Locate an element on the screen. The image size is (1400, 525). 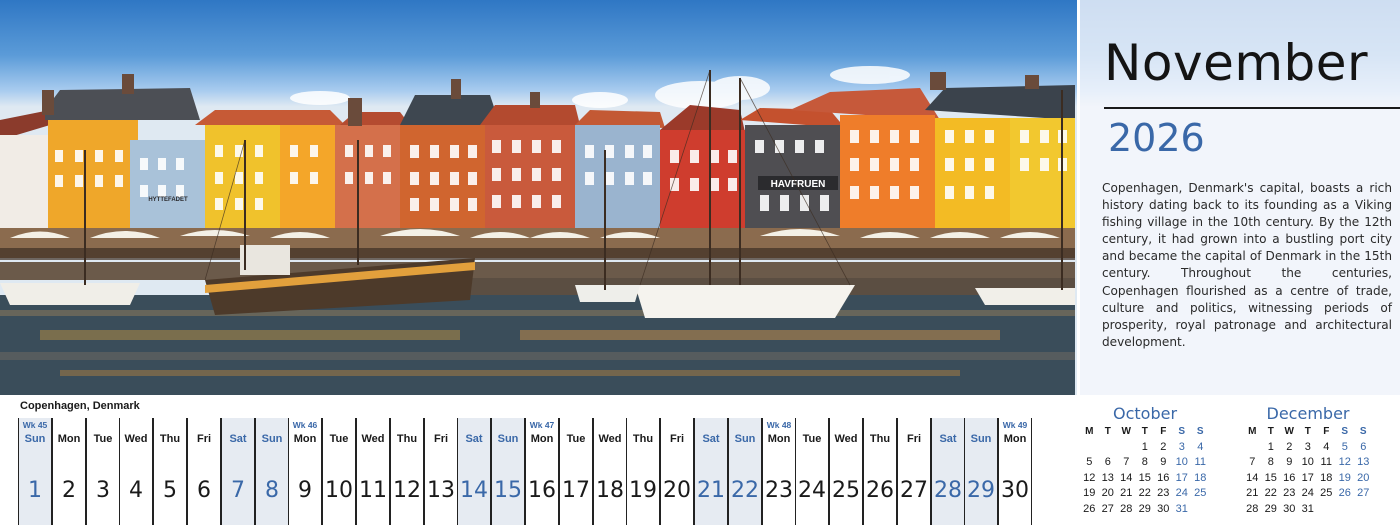
mini-date: 22 is located at coordinates (1270, 493).